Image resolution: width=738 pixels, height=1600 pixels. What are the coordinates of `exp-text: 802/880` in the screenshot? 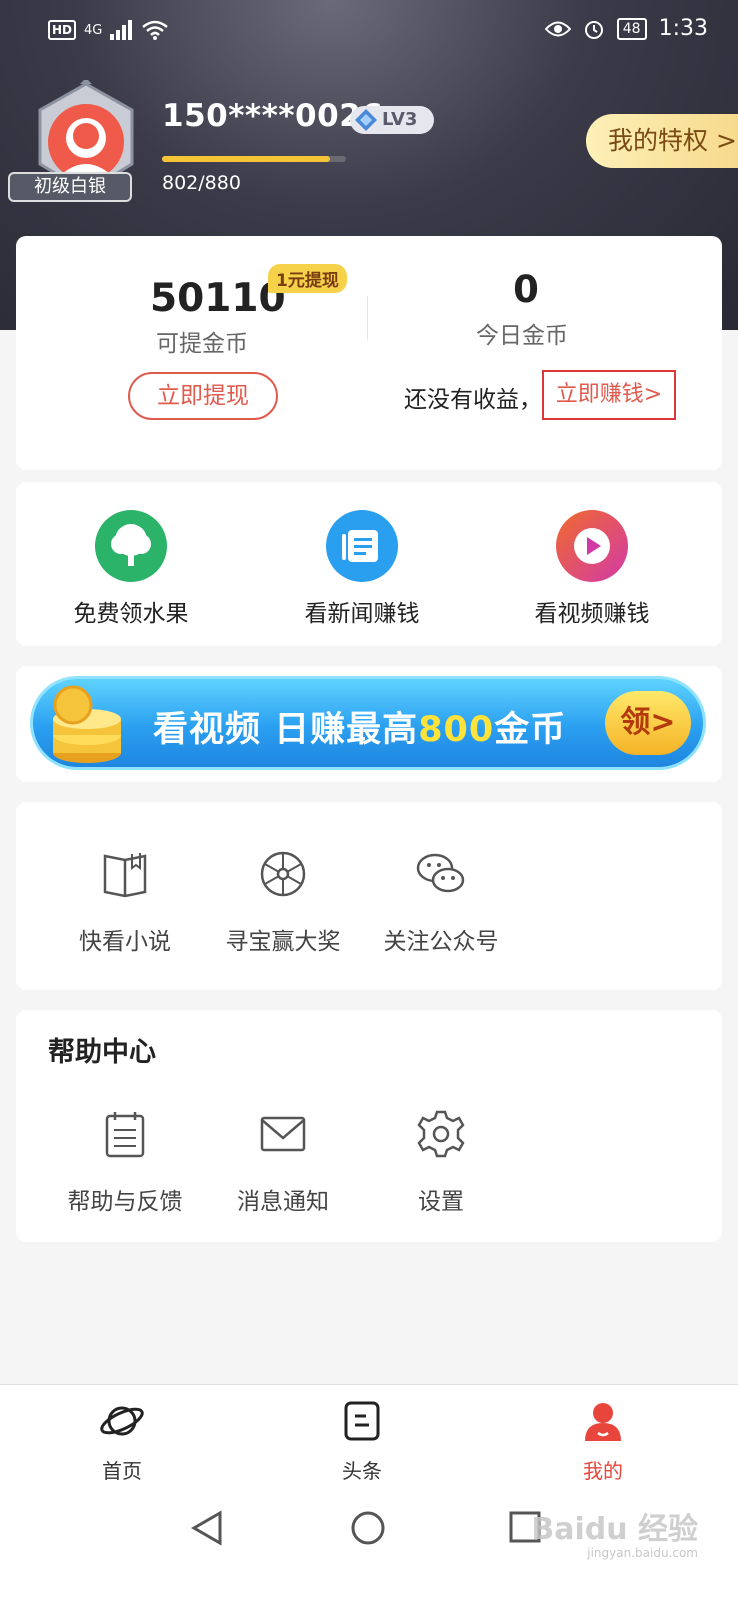 It's located at (201, 183).